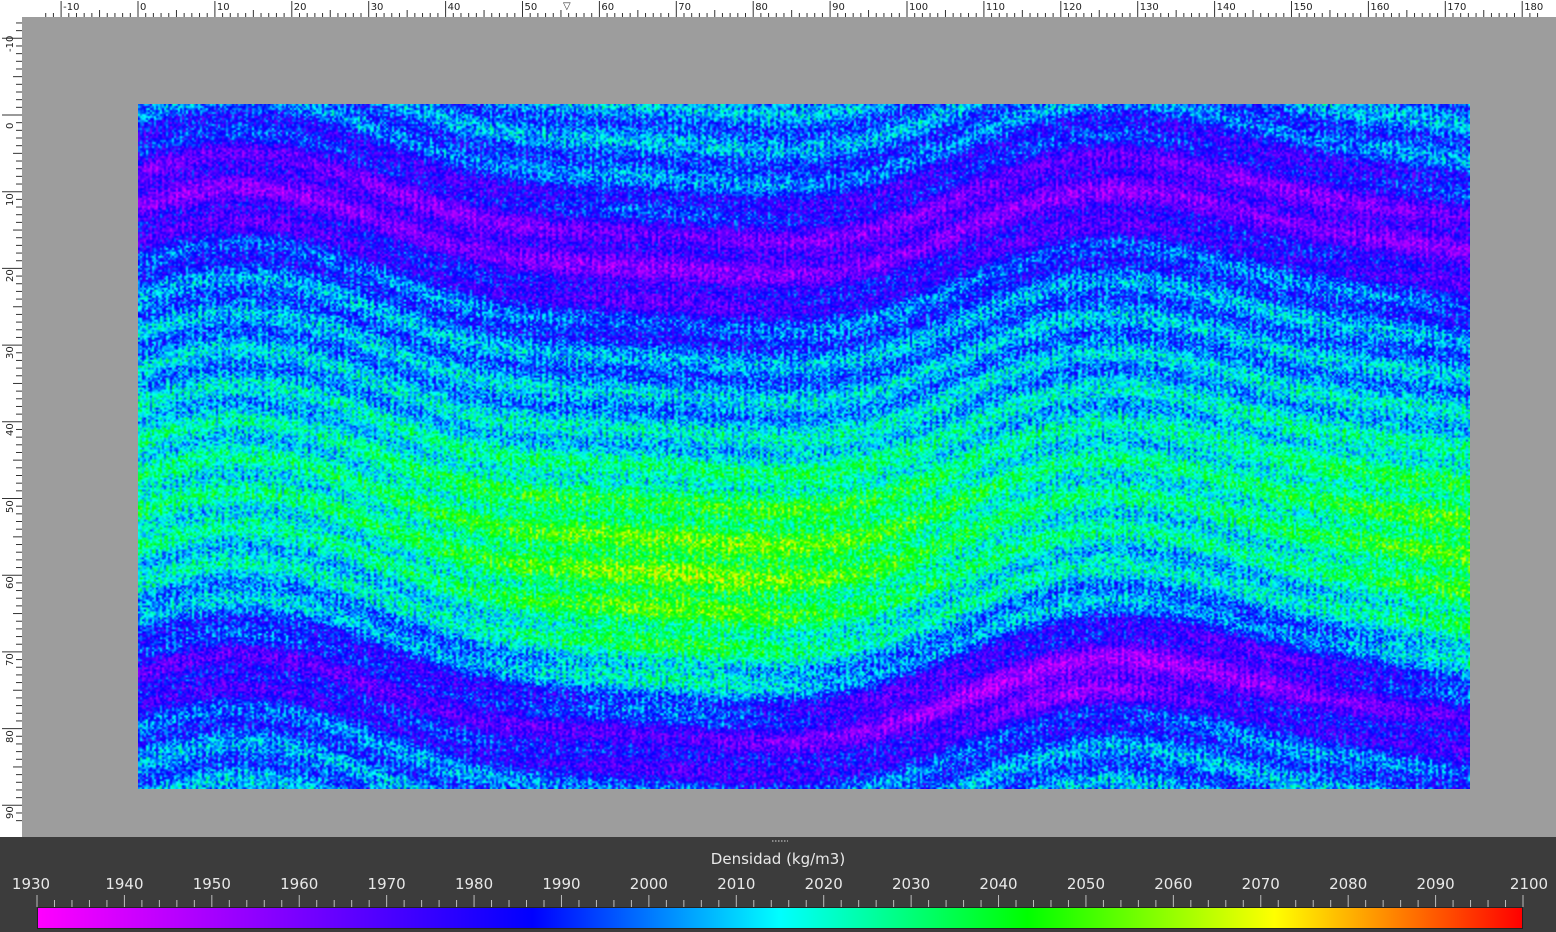  Describe the element at coordinates (778, 859) in the screenshot. I see `colorbar-title: Densidad (kg/m3)` at that location.